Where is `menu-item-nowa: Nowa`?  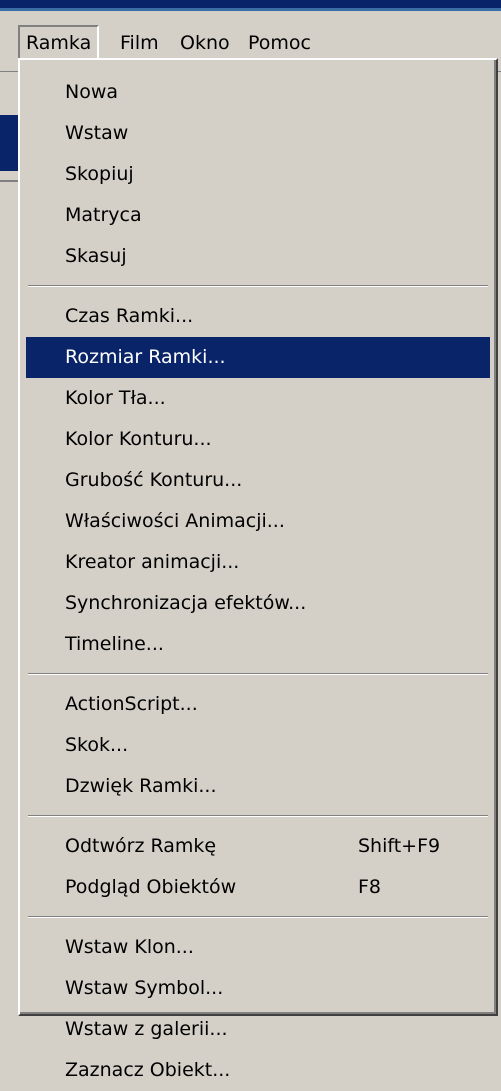 menu-item-nowa: Nowa is located at coordinates (258, 92).